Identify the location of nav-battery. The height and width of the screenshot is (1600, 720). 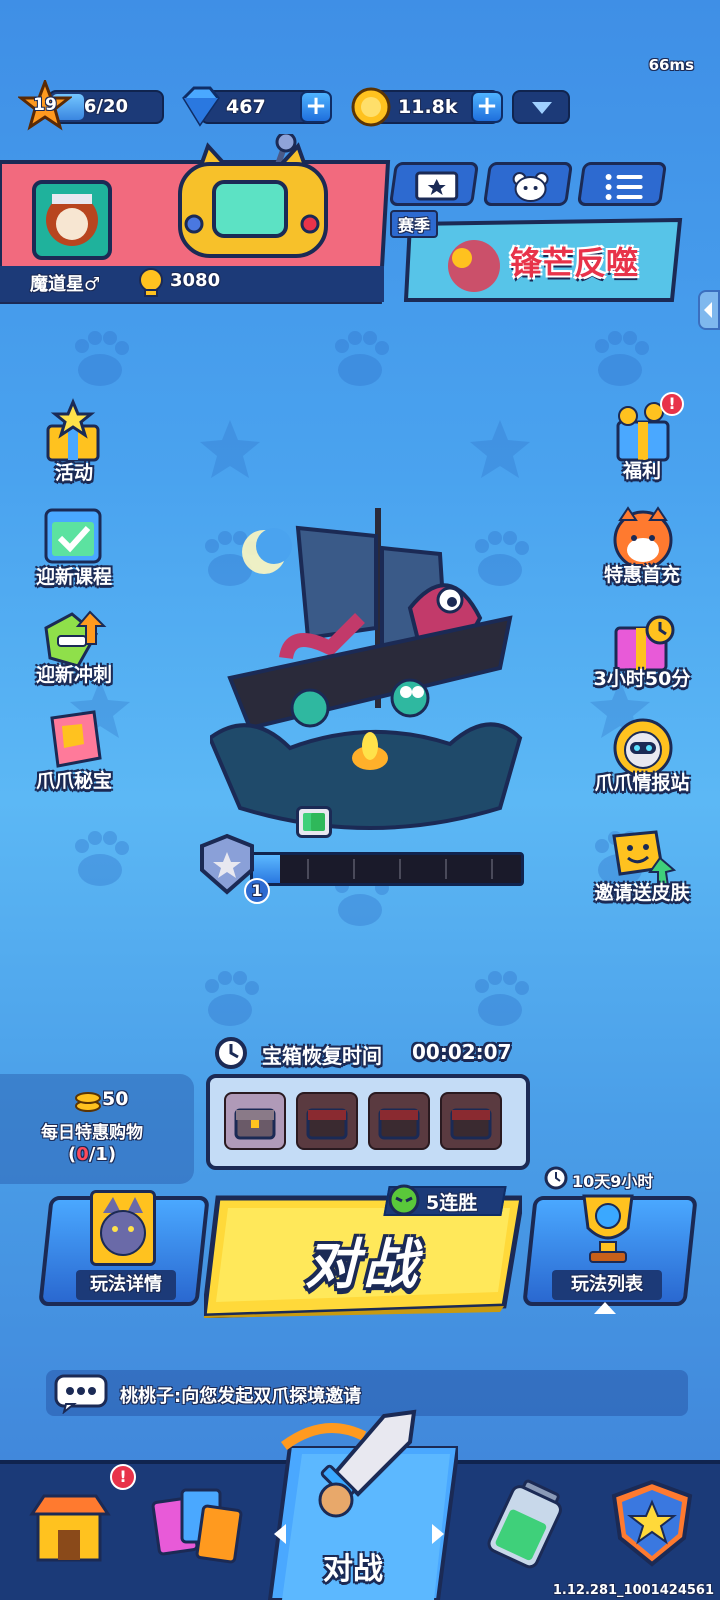
(526, 1524).